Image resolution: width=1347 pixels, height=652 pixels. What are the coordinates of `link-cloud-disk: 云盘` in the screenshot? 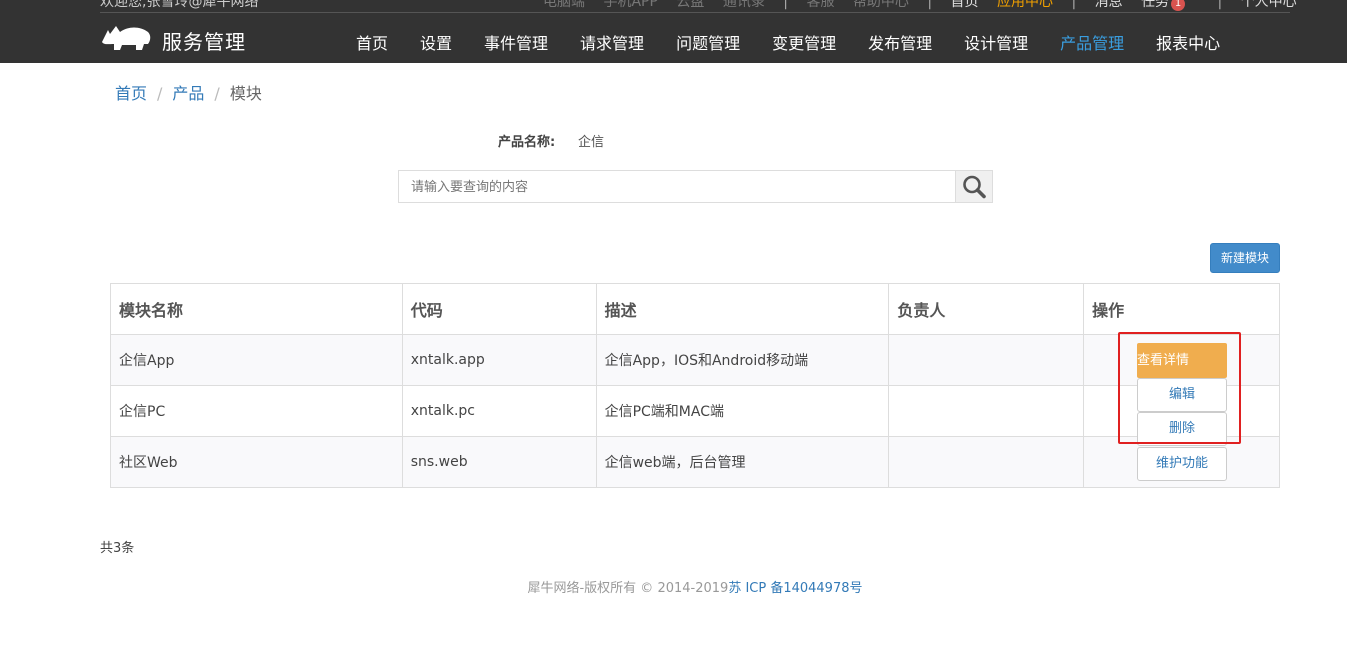 It's located at (690, 5).